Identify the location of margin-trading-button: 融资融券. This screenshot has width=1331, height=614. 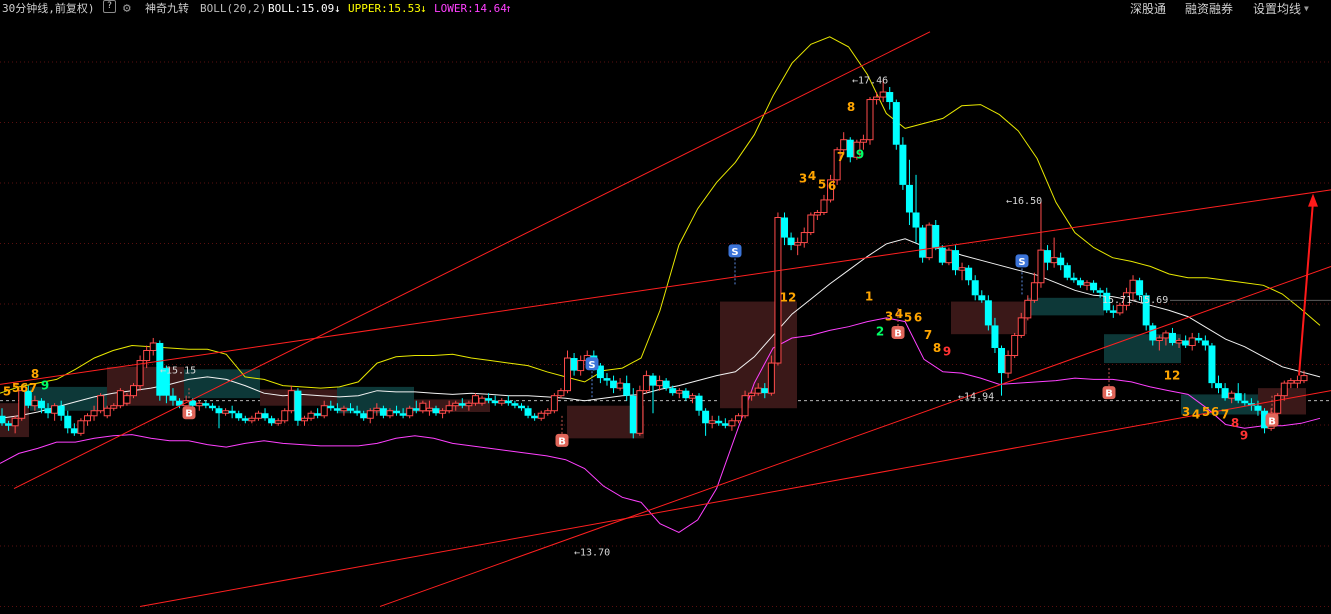
(1209, 9).